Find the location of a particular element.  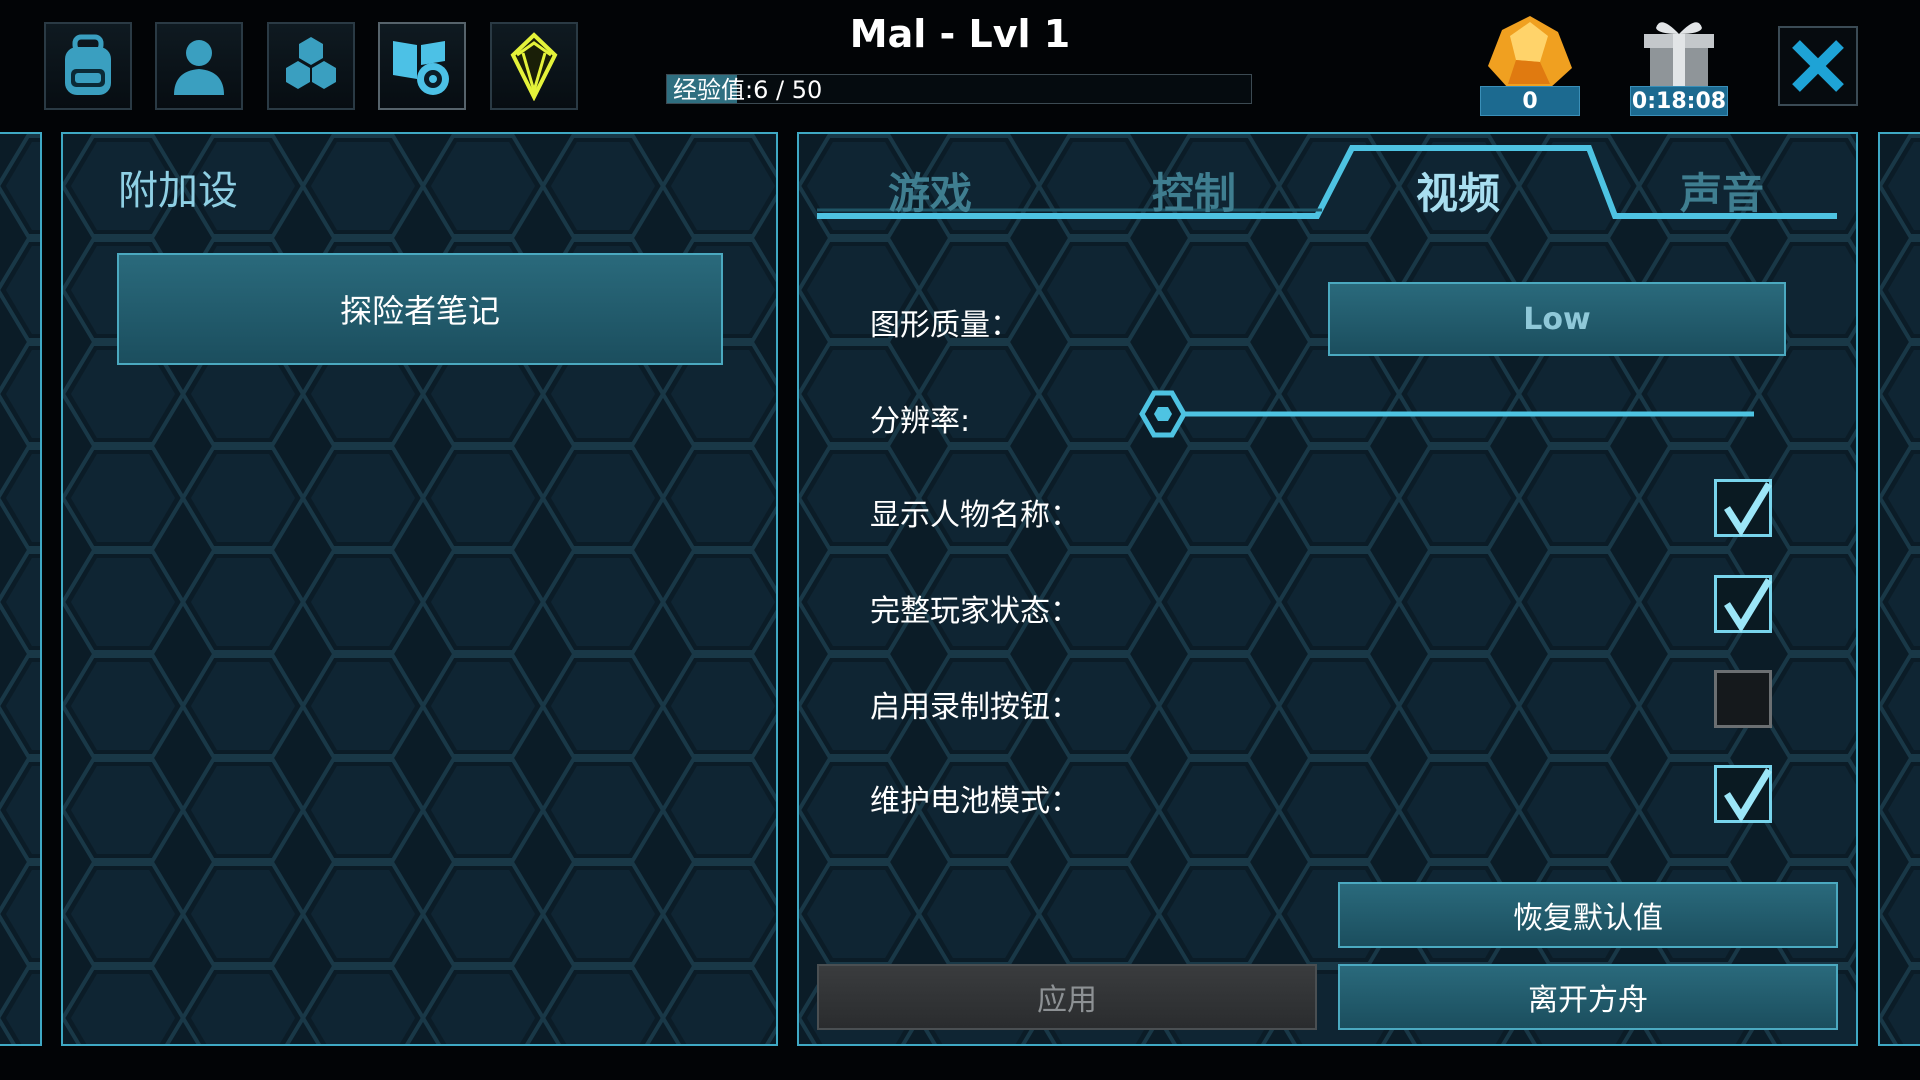

battery-mode-checkbox is located at coordinates (1743, 794).